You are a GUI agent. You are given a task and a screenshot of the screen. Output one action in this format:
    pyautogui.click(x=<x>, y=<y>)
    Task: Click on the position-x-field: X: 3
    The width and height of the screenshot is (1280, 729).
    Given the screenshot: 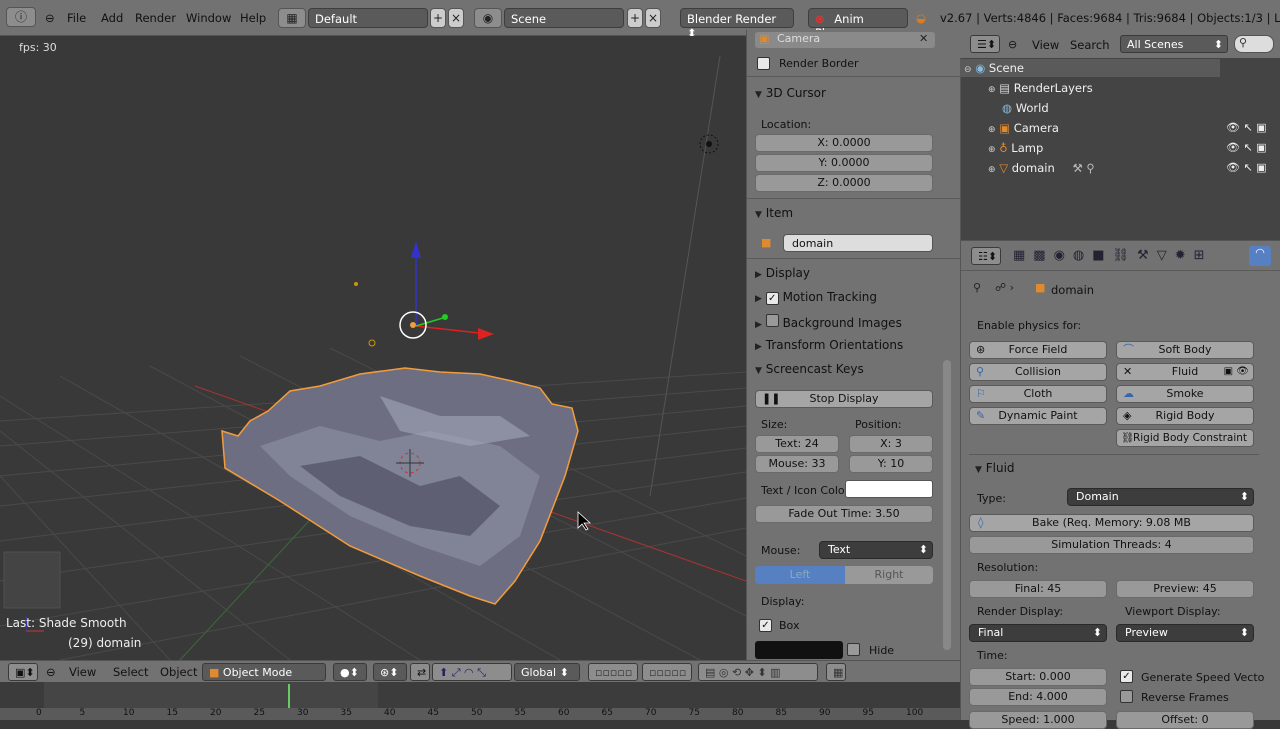 What is the action you would take?
    pyautogui.click(x=891, y=444)
    